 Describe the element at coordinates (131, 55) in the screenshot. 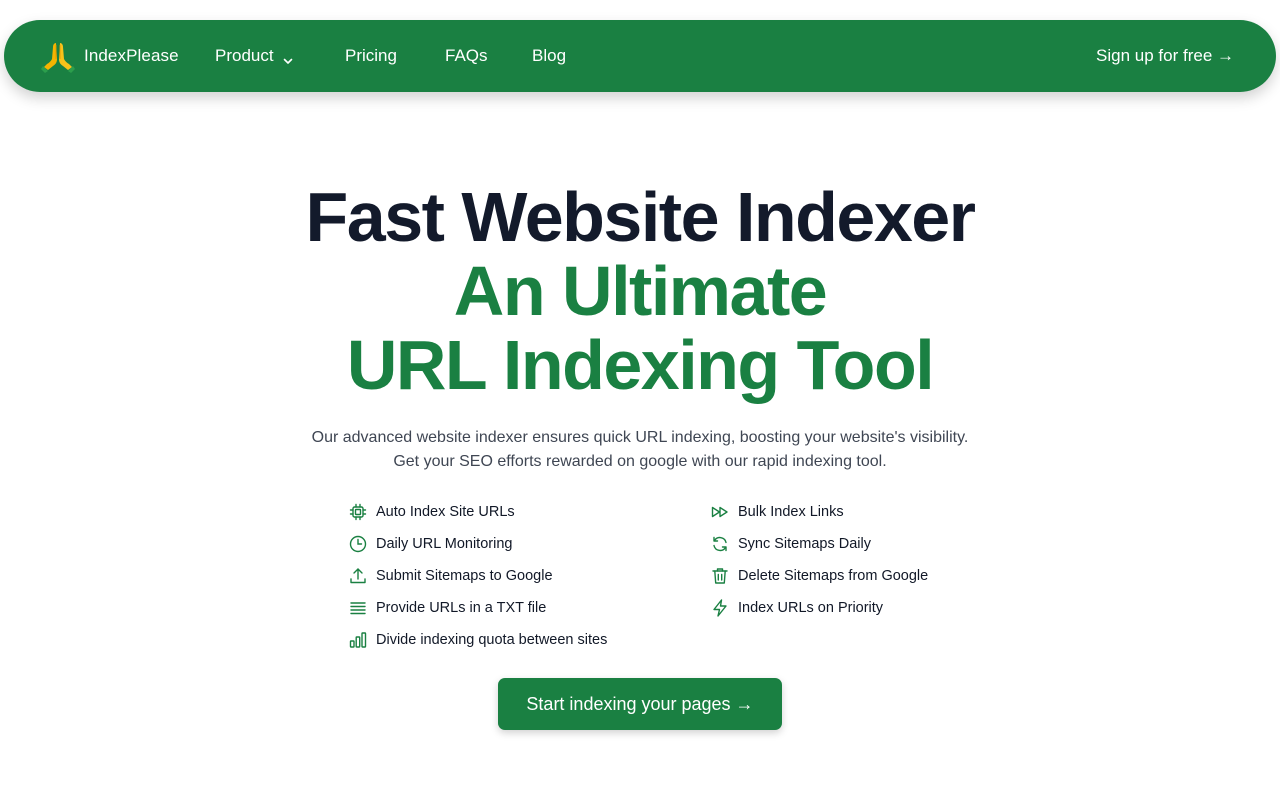

I see `brand-name: IndexPlease` at that location.